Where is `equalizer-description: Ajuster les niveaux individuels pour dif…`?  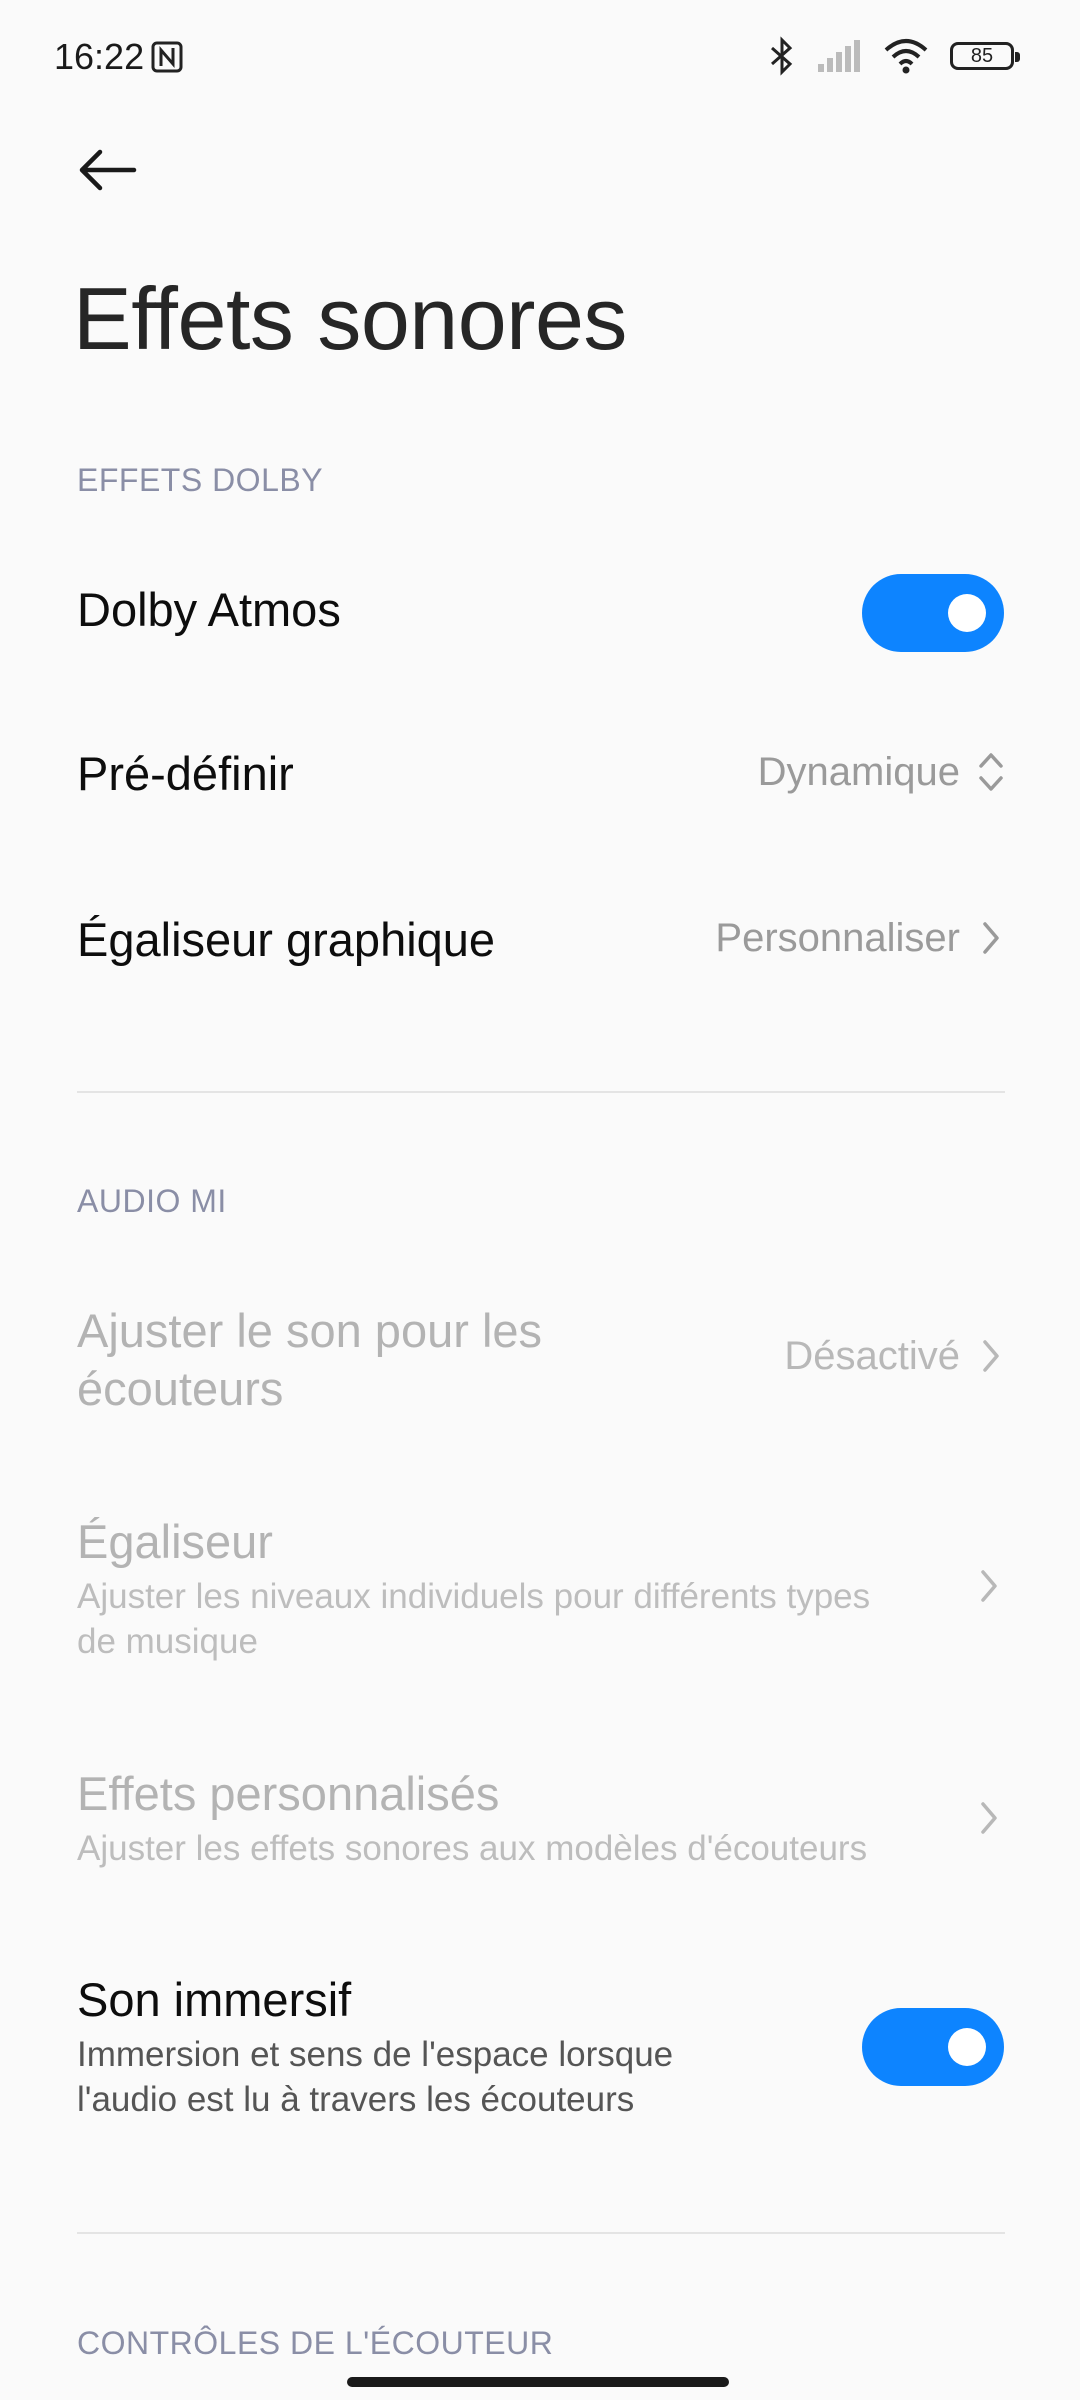
equalizer-description: Ajuster les niveaux individuels pour dif… is located at coordinates (474, 1619).